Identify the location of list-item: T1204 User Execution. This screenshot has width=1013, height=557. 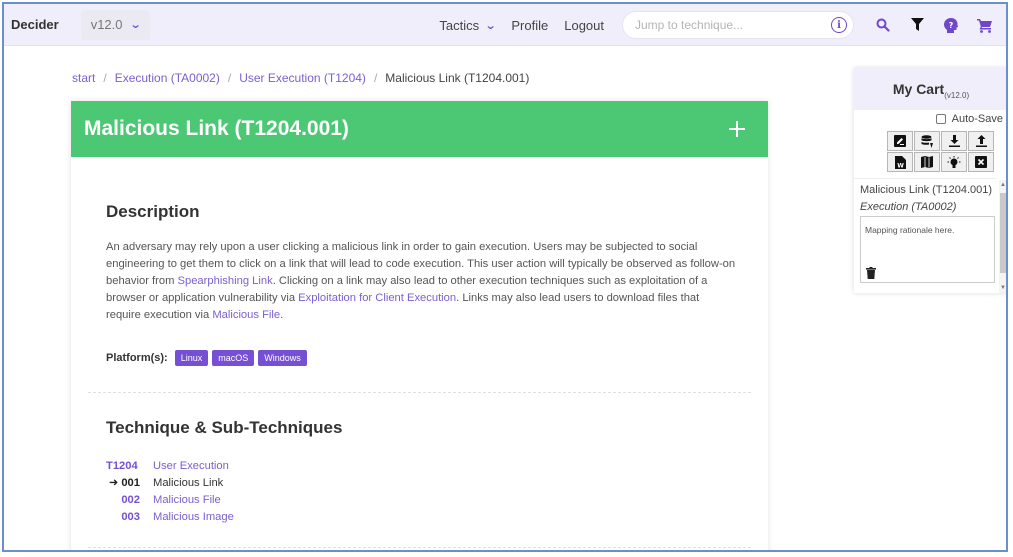
(170, 465).